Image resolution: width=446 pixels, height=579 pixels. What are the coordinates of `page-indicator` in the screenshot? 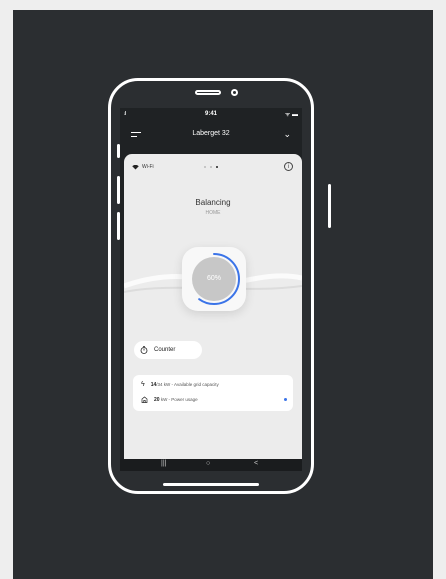 It's located at (211, 167).